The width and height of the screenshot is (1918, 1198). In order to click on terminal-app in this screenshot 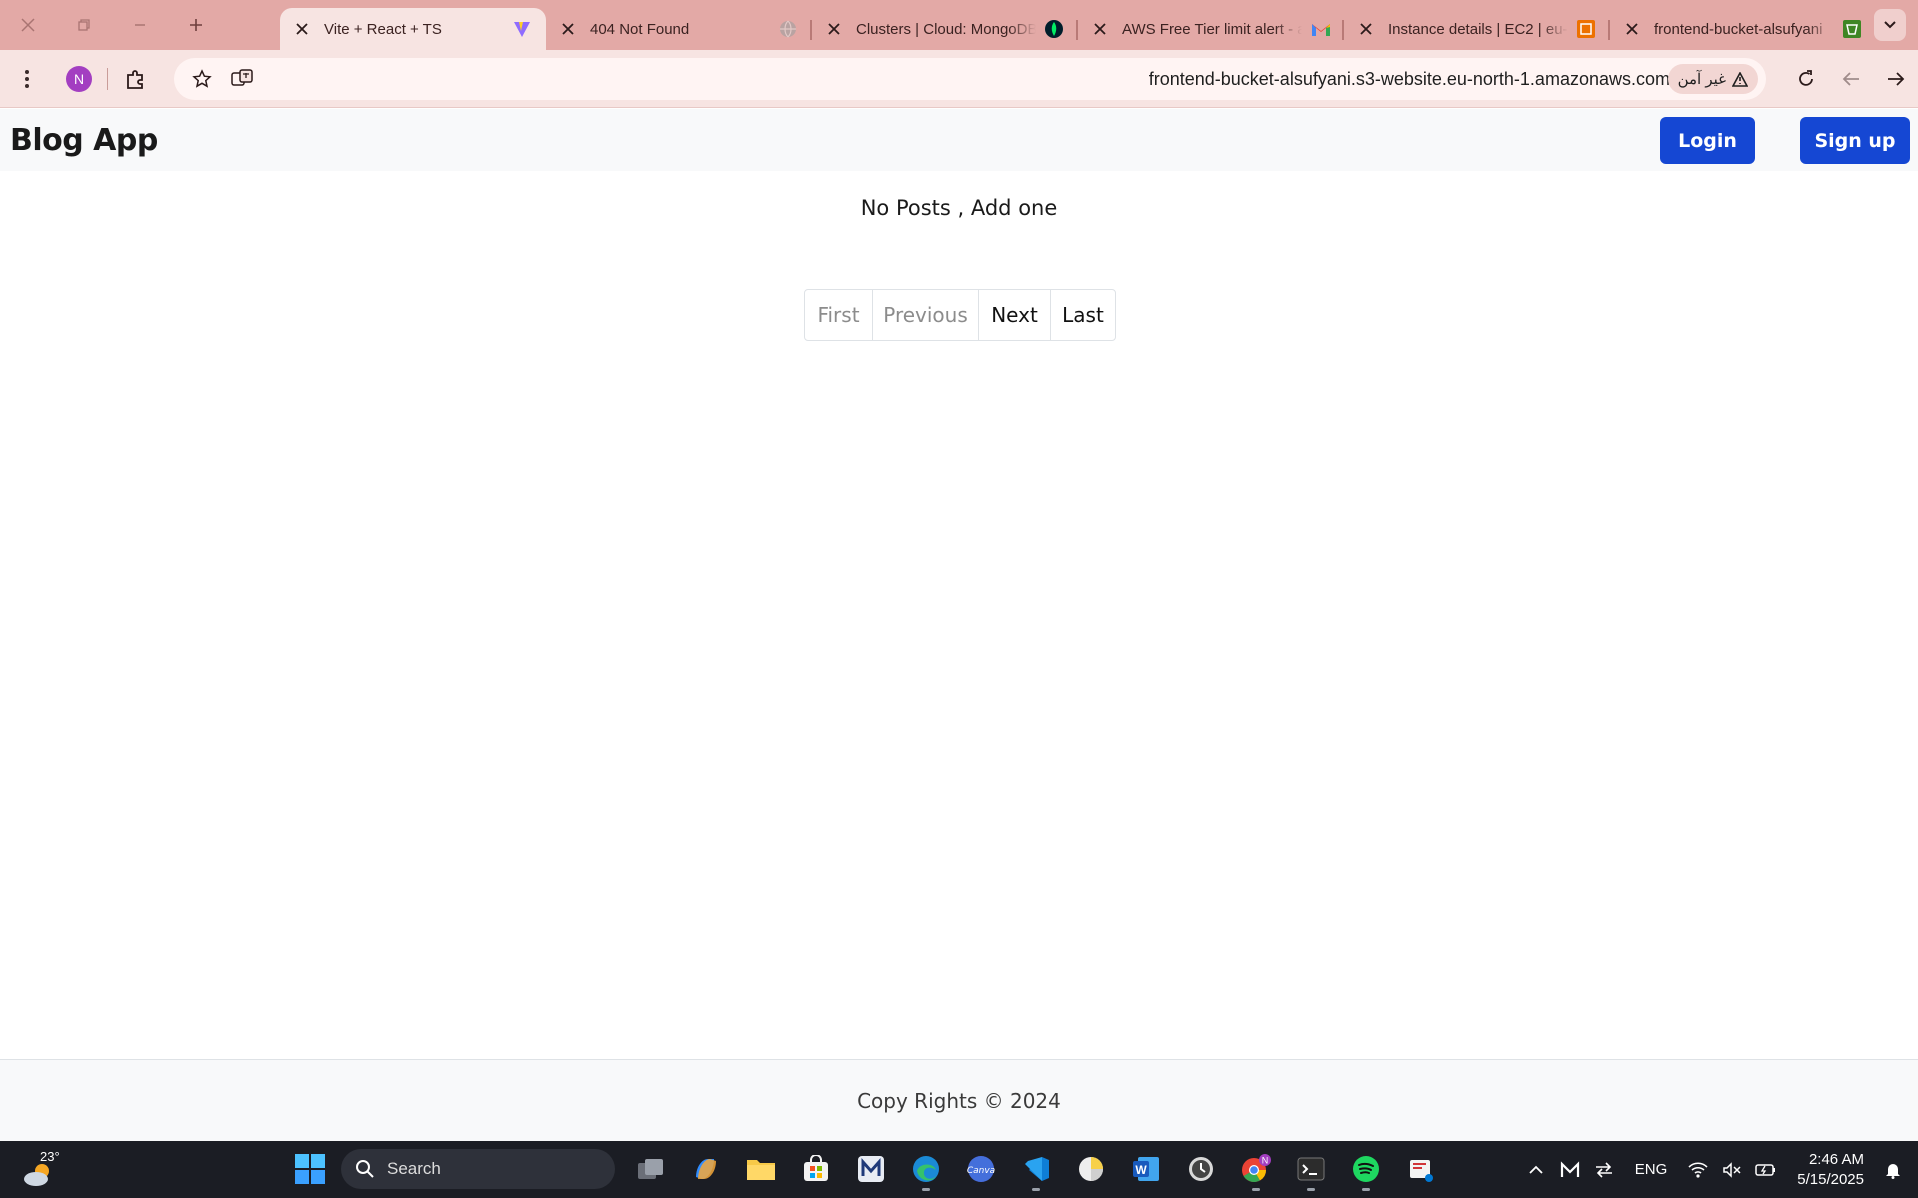, I will do `click(1310, 1169)`.